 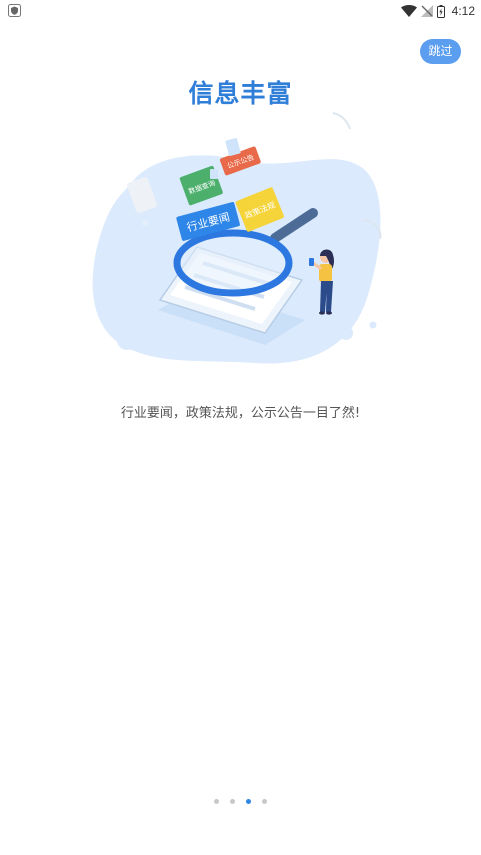 I want to click on person-body, so click(x=325, y=273).